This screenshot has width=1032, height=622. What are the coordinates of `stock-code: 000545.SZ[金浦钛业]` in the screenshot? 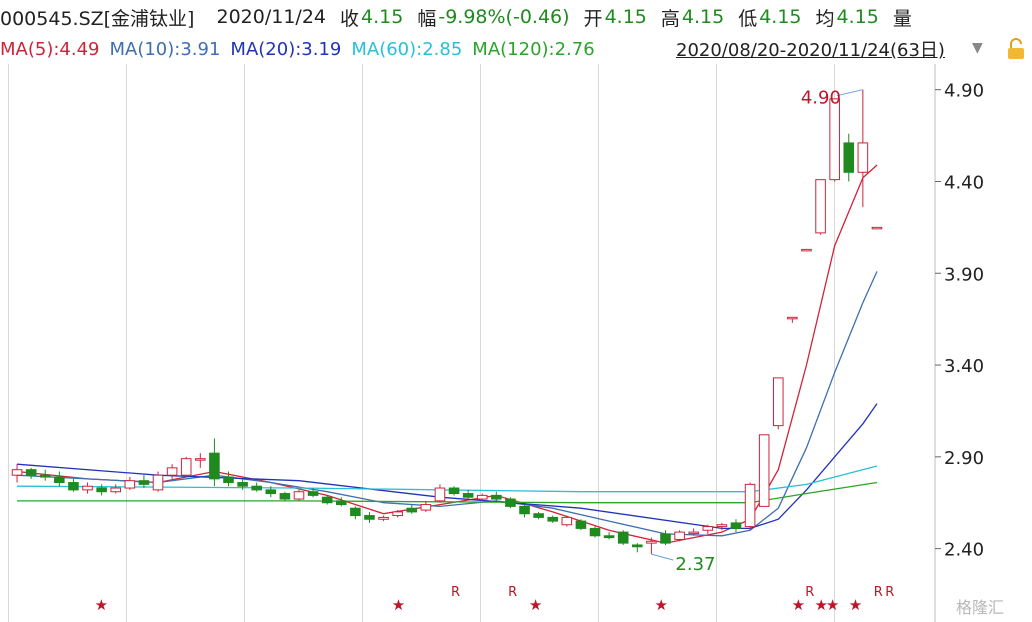 It's located at (97, 18).